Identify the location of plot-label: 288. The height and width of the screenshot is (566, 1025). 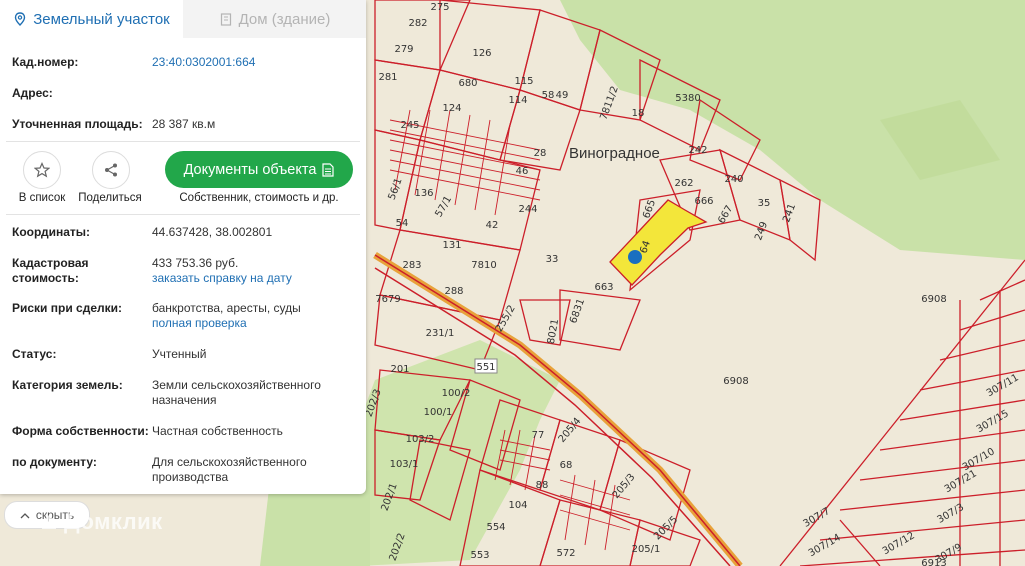
(453, 291).